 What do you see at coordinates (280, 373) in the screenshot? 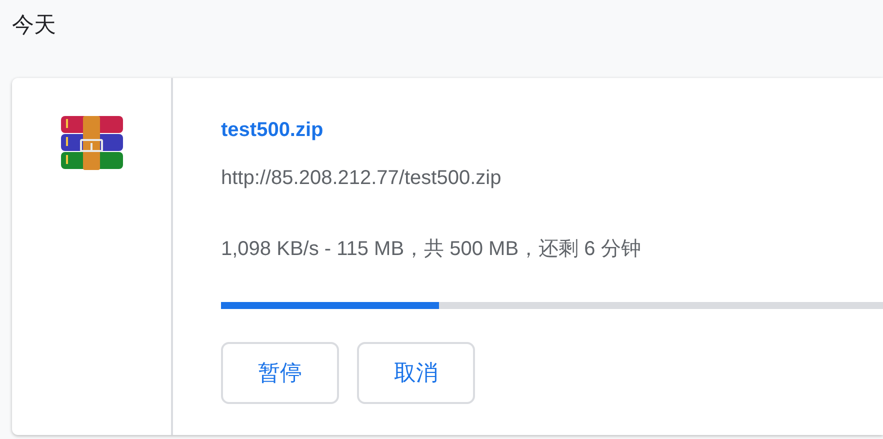
I see `pause-button: 暂停` at bounding box center [280, 373].